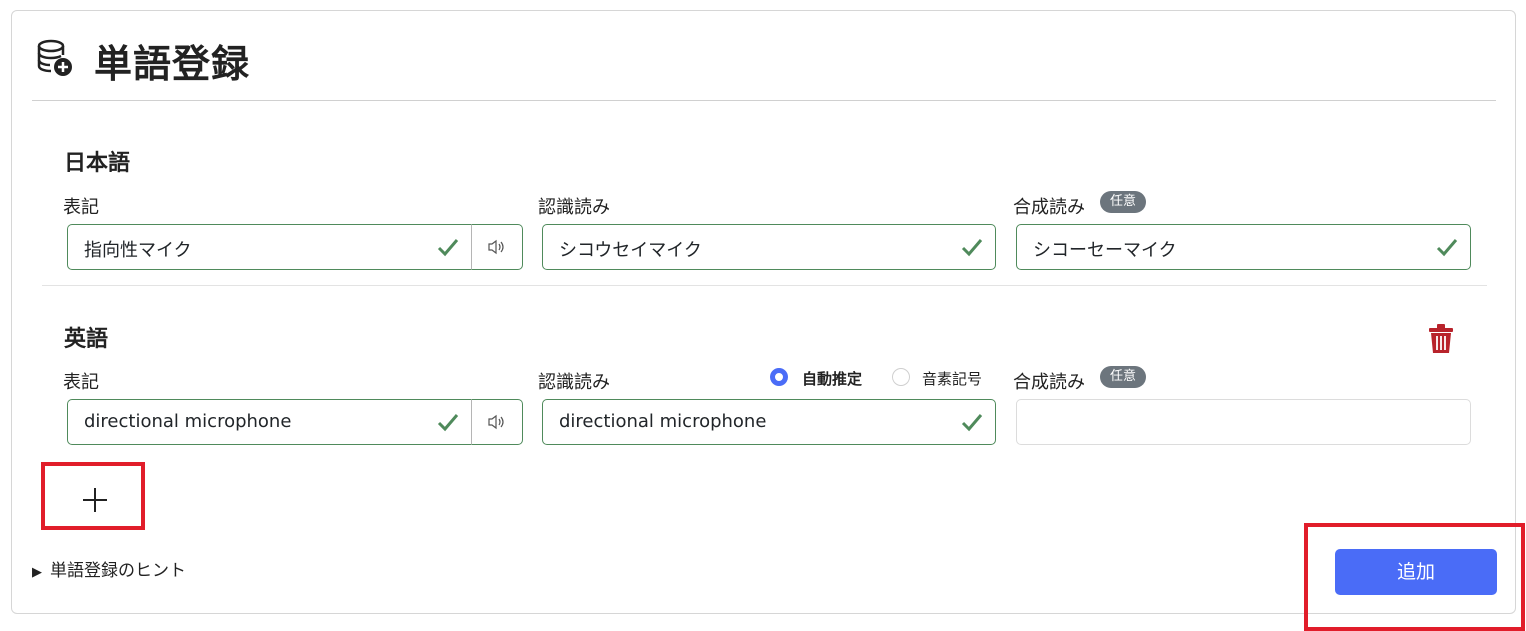 The height and width of the screenshot is (631, 1526). Describe the element at coordinates (952, 379) in the screenshot. I see `radio-phoneme-label: 音素記号` at that location.